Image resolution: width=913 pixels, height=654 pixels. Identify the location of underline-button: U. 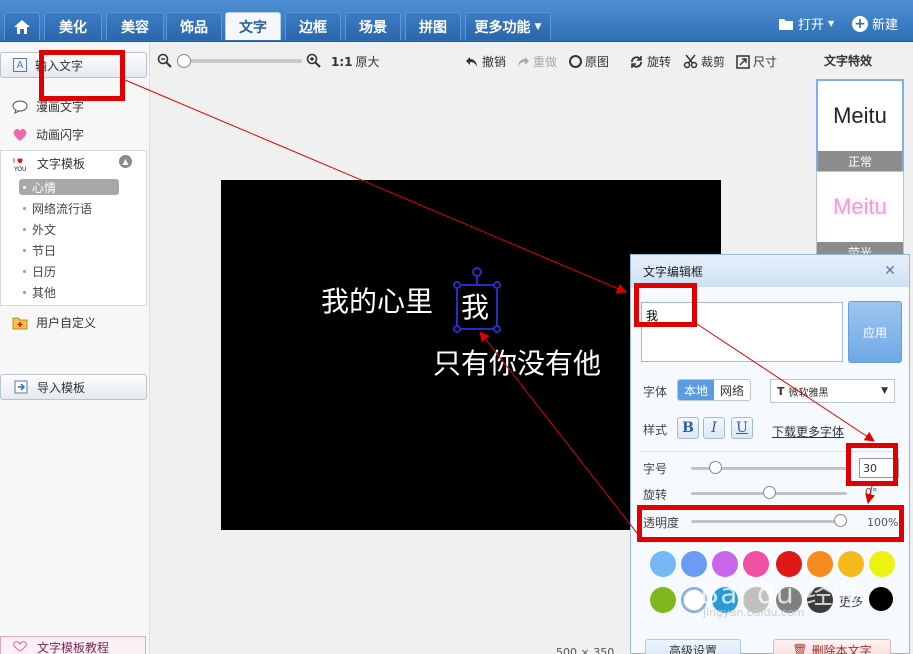
(742, 428).